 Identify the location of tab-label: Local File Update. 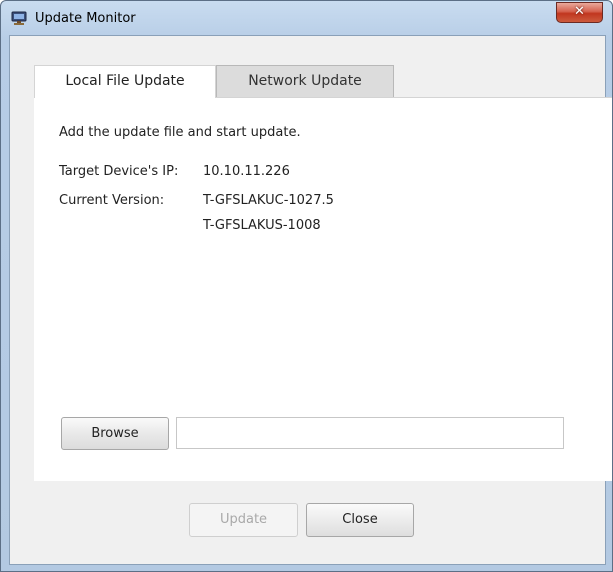
(125, 81).